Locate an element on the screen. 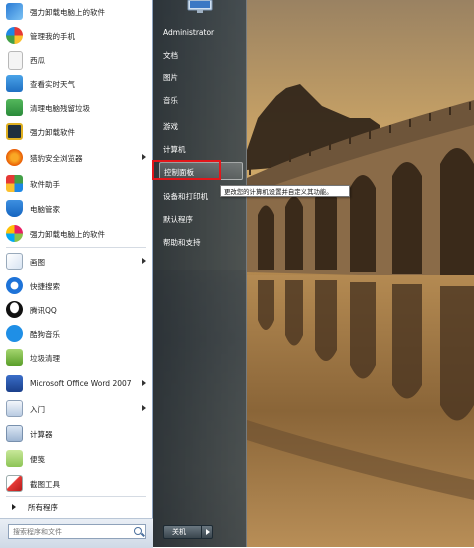 The width and height of the screenshot is (474, 548). all-programs-button: 所有程序 is located at coordinates (76, 507).